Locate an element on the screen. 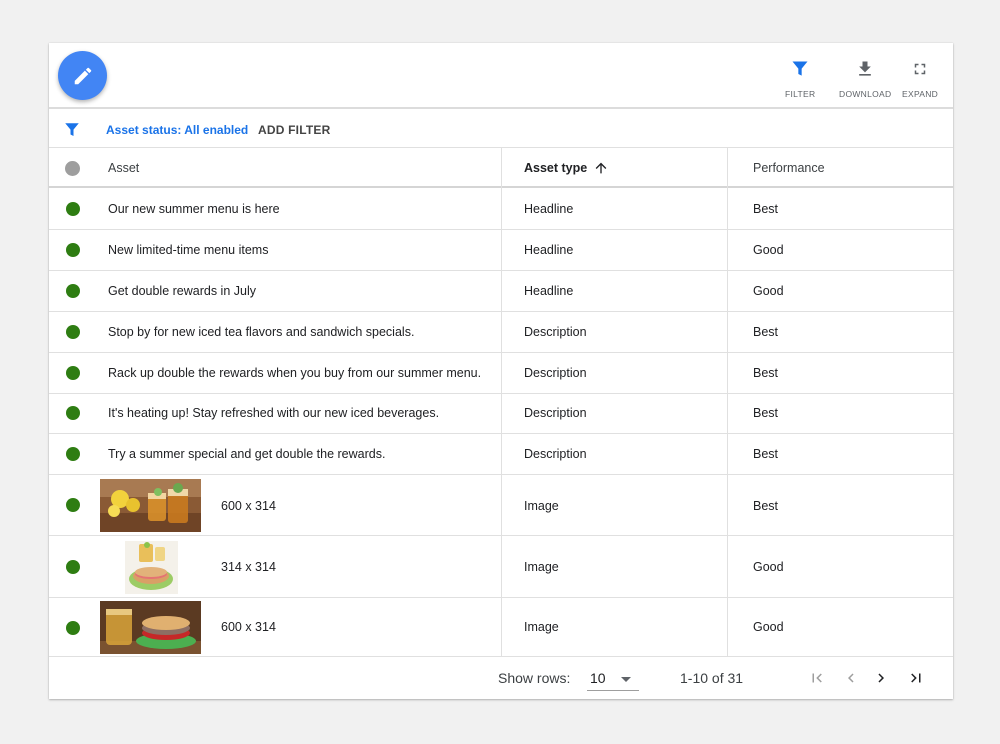 The image size is (1000, 744). active-filter-chip: Asset status: All enabled is located at coordinates (177, 130).